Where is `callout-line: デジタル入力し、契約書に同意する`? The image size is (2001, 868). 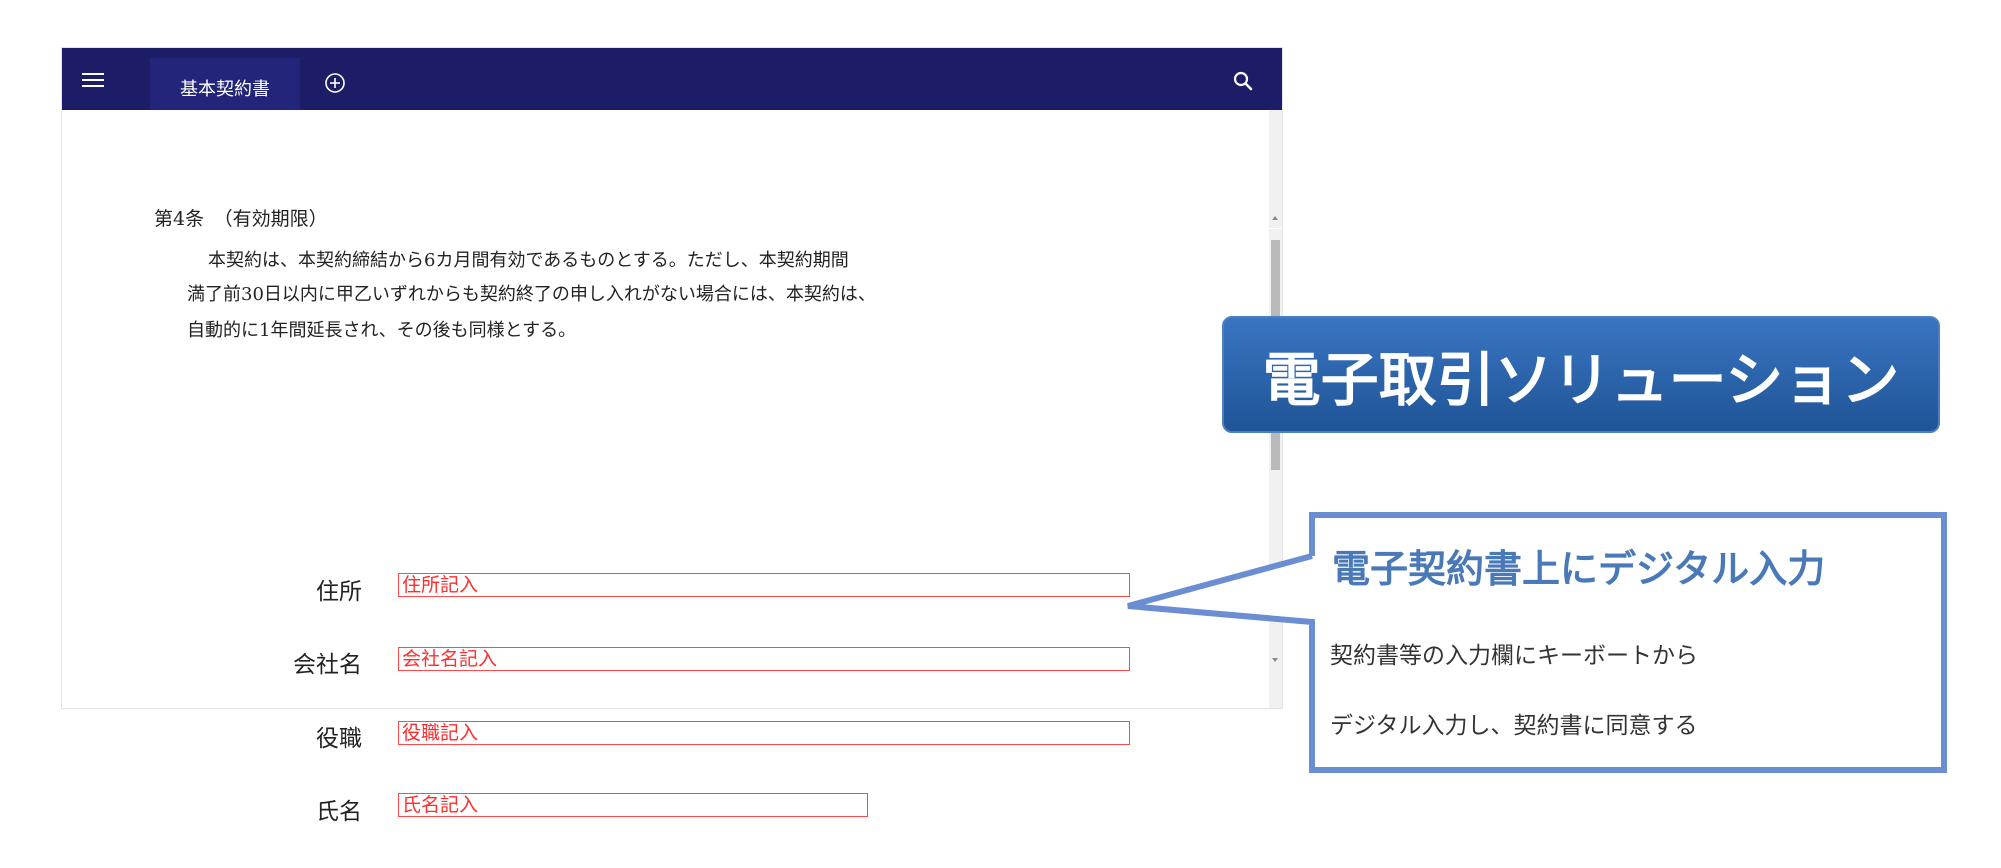 callout-line: デジタル入力し、契約書に同意する is located at coordinates (1514, 726).